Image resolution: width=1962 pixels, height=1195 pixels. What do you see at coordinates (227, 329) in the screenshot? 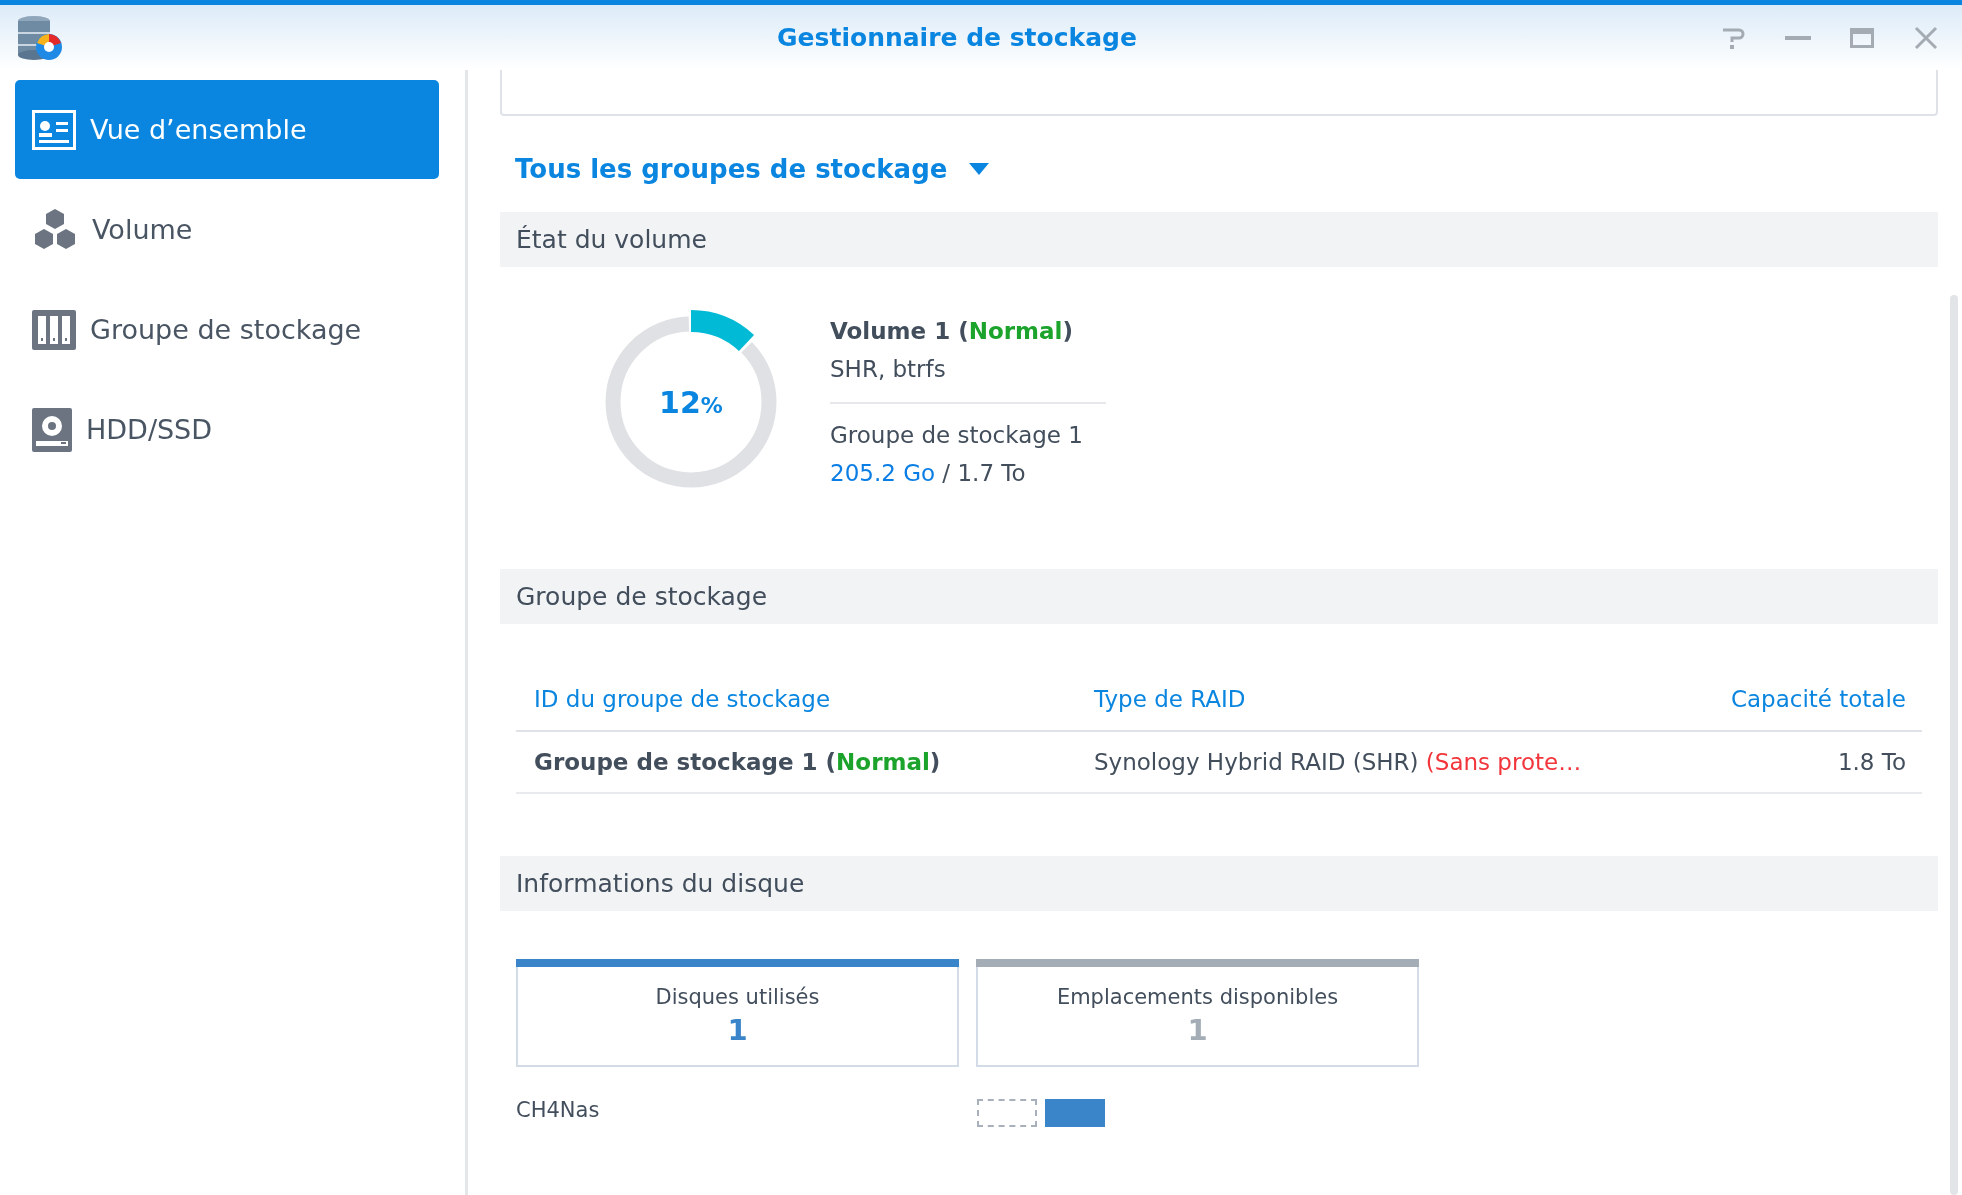
I see `sidebar-item: Groupe de stockage` at bounding box center [227, 329].